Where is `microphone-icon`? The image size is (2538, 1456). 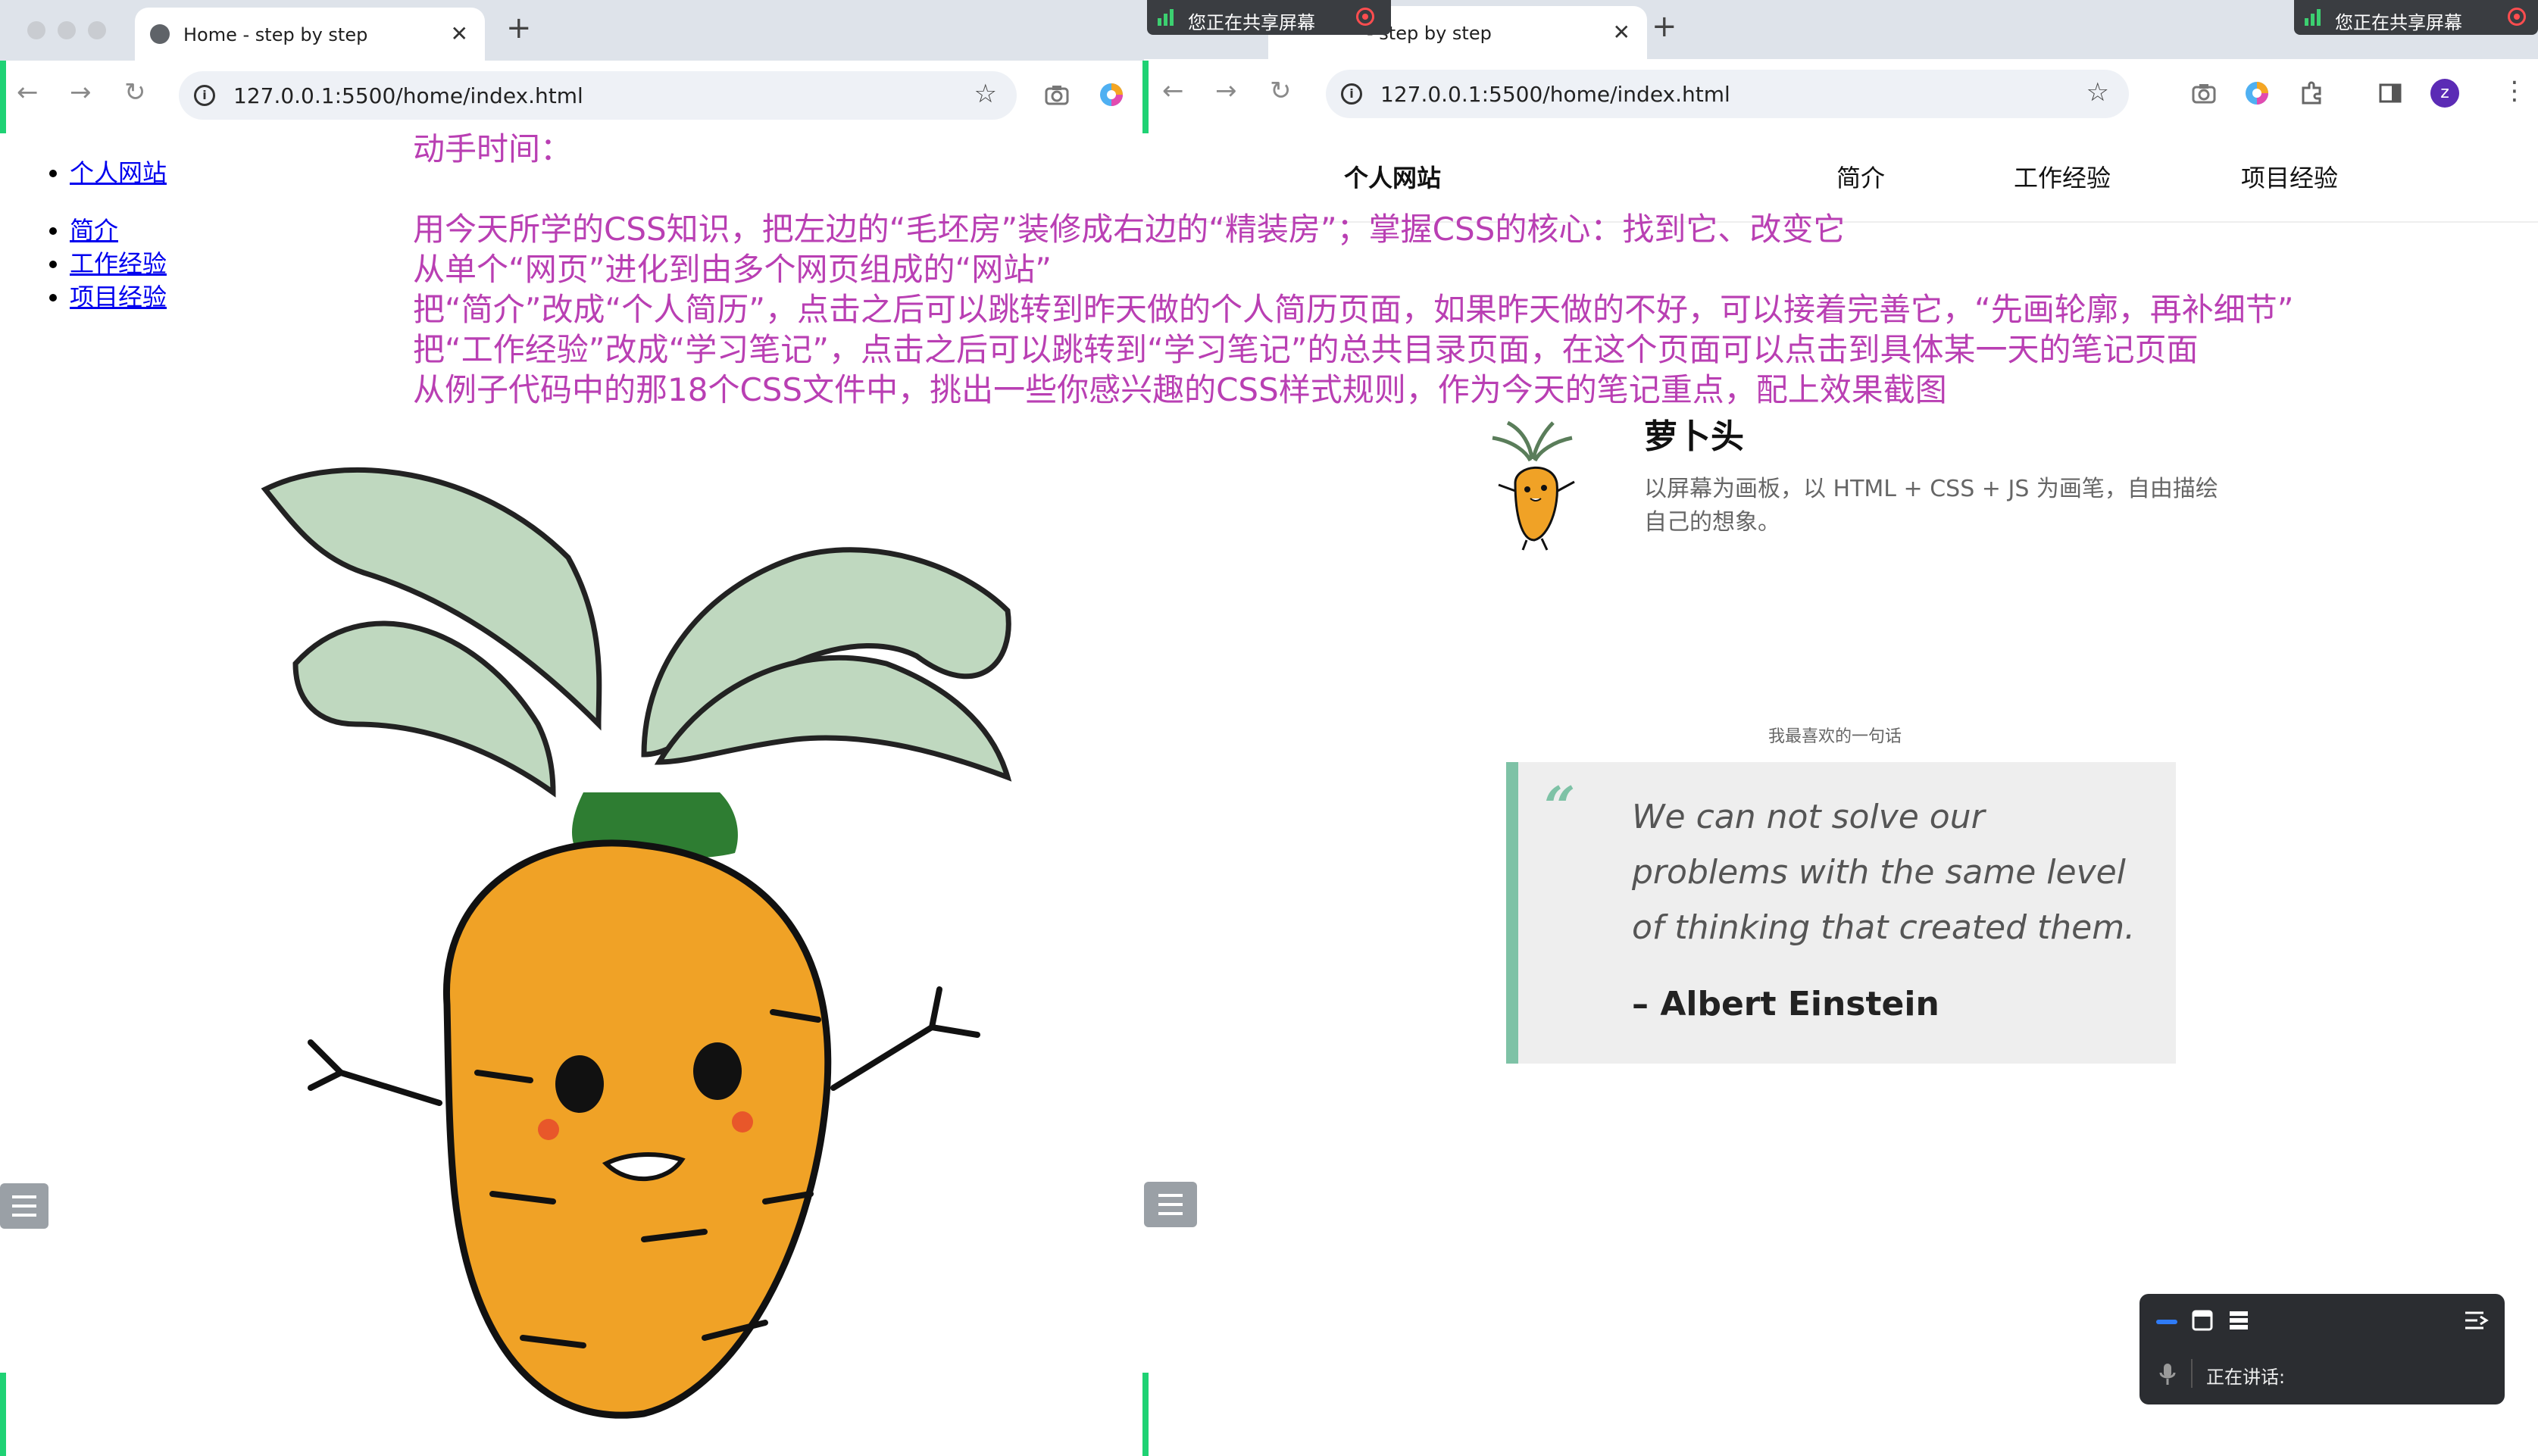
microphone-icon is located at coordinates (2167, 1374).